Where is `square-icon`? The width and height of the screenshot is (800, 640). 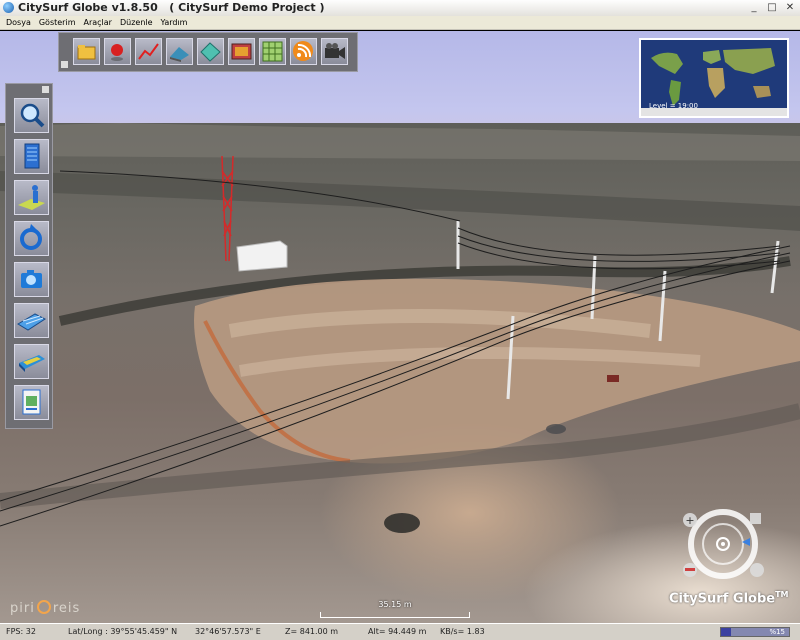 square-icon is located at coordinates (755, 518).